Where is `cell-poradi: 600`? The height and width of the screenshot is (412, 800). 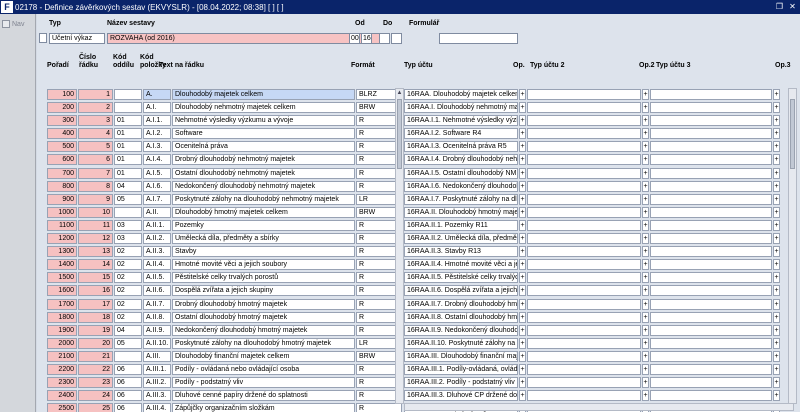 cell-poradi: 600 is located at coordinates (62, 160).